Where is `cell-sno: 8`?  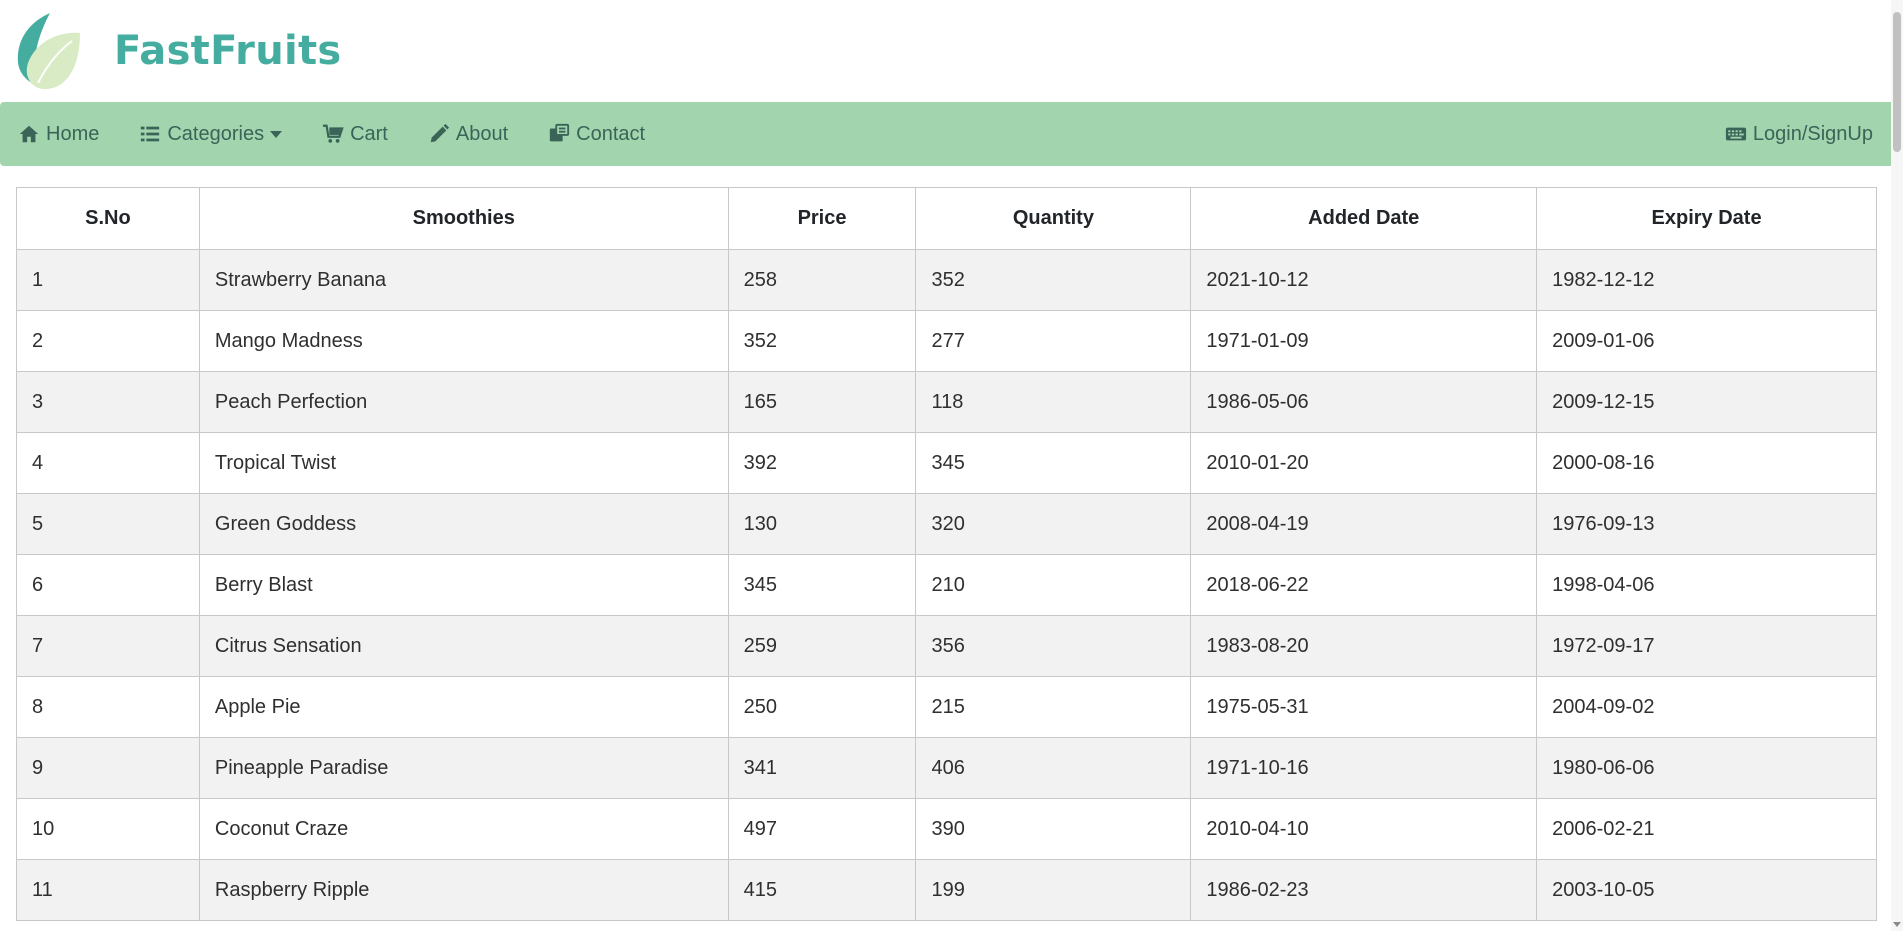
cell-sno: 8 is located at coordinates (108, 707).